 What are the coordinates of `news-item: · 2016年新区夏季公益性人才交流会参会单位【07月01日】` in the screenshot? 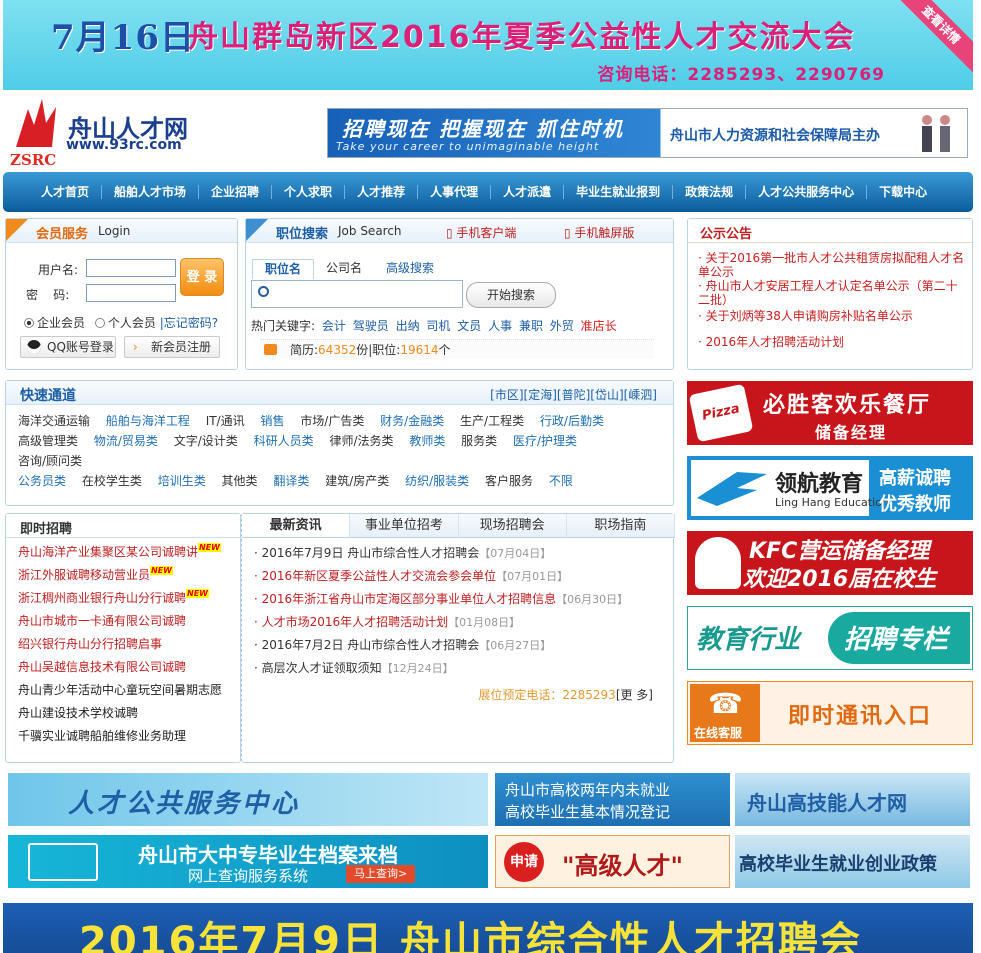 It's located at (459, 576).